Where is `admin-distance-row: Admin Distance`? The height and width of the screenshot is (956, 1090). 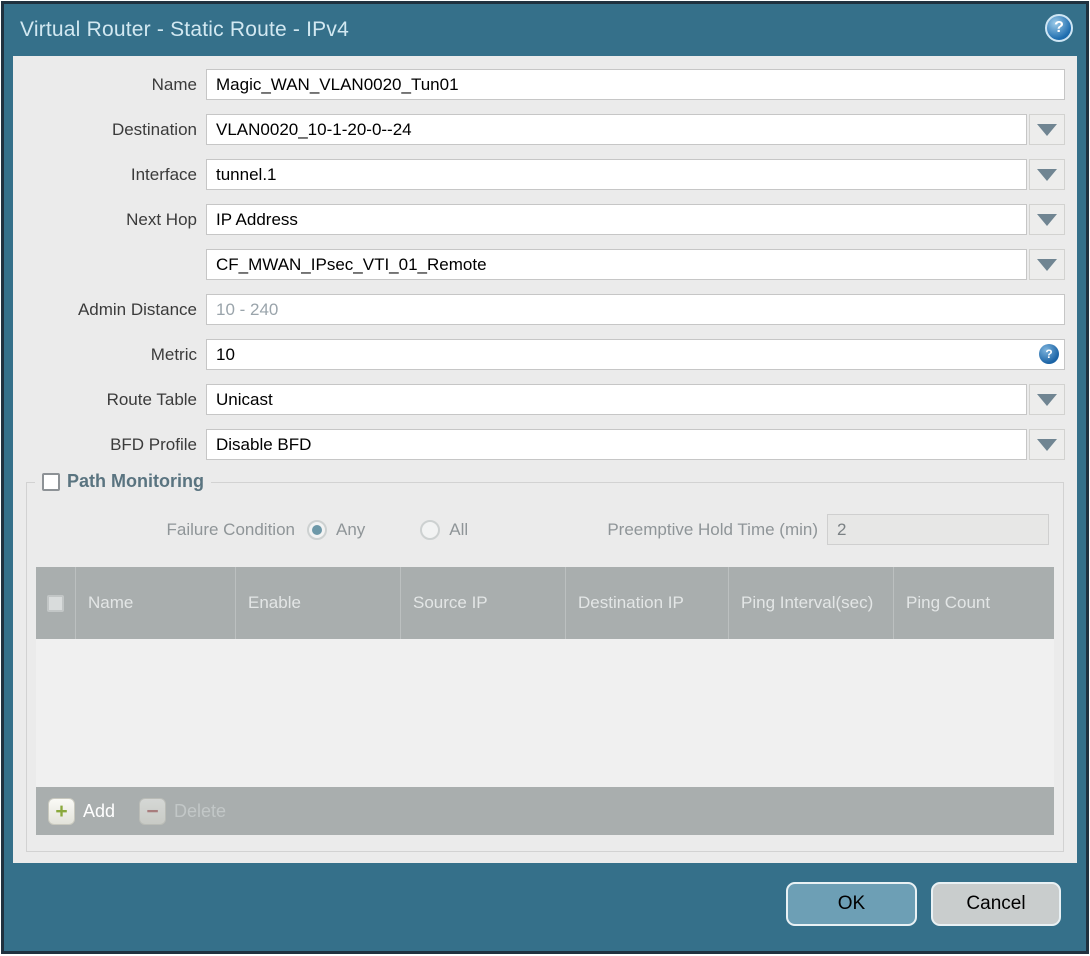
admin-distance-row: Admin Distance is located at coordinates (545, 309).